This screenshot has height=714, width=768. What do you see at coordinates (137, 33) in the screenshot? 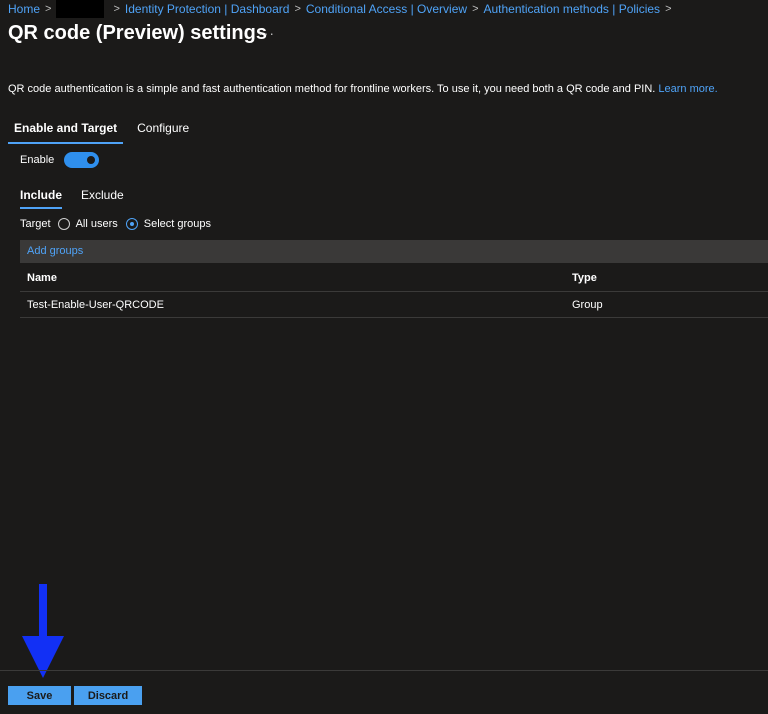
I see `page-title: QR code (Preview) settings` at bounding box center [137, 33].